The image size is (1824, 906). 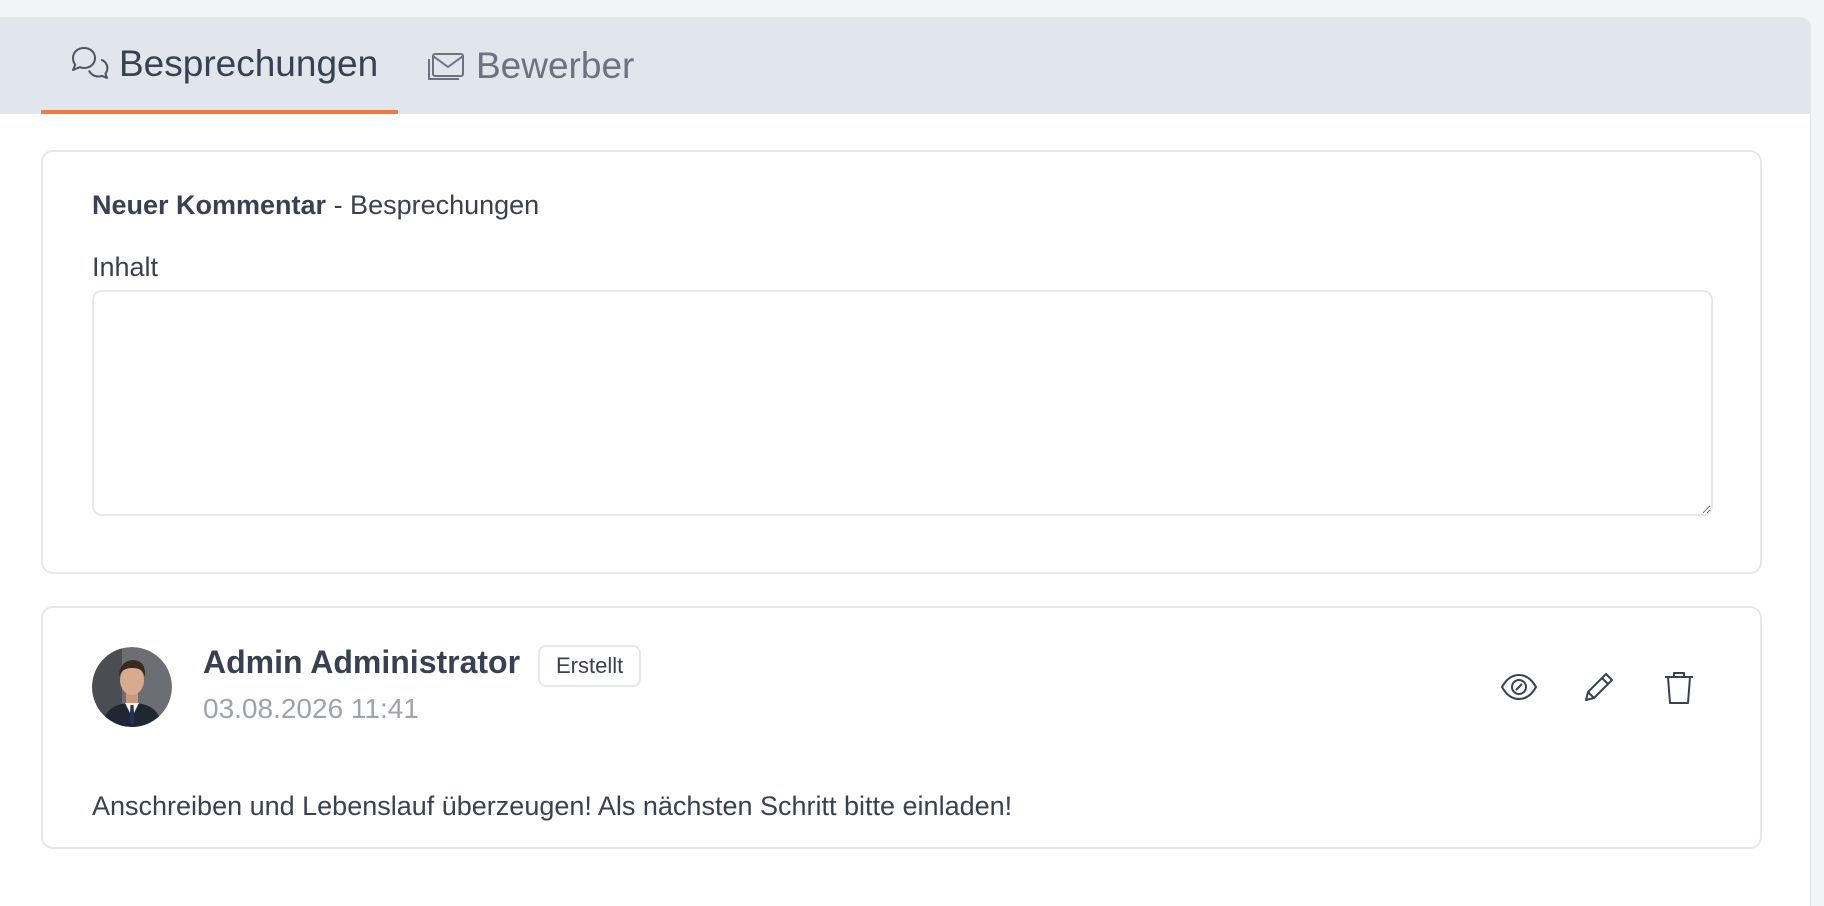 I want to click on envelope-icon, so click(x=446, y=66).